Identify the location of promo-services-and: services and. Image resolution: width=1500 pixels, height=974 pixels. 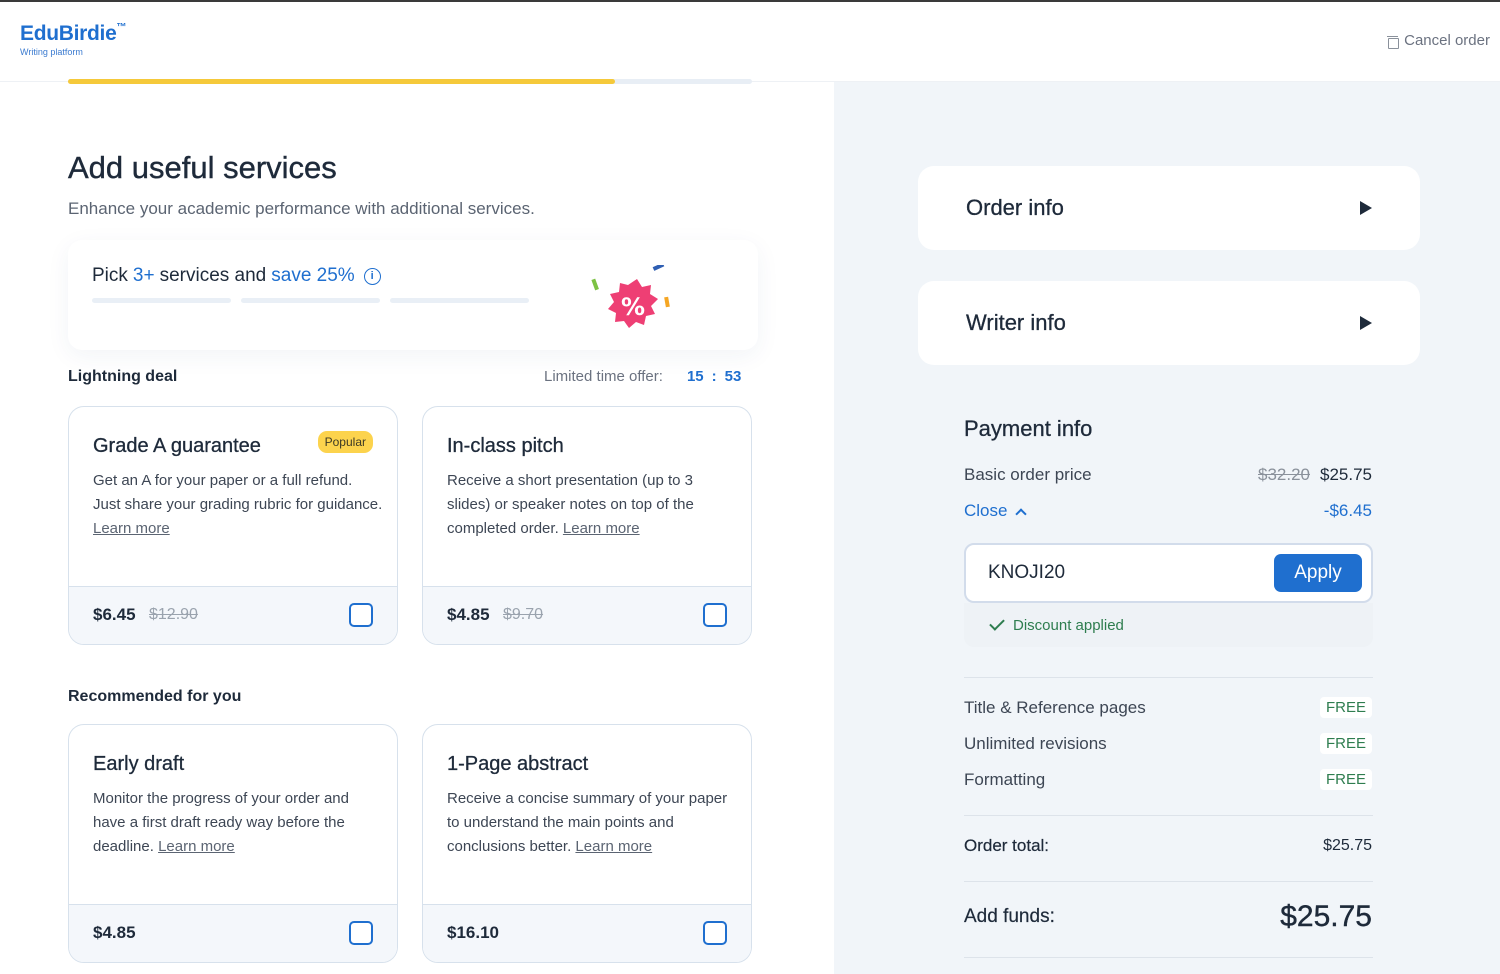
(213, 275).